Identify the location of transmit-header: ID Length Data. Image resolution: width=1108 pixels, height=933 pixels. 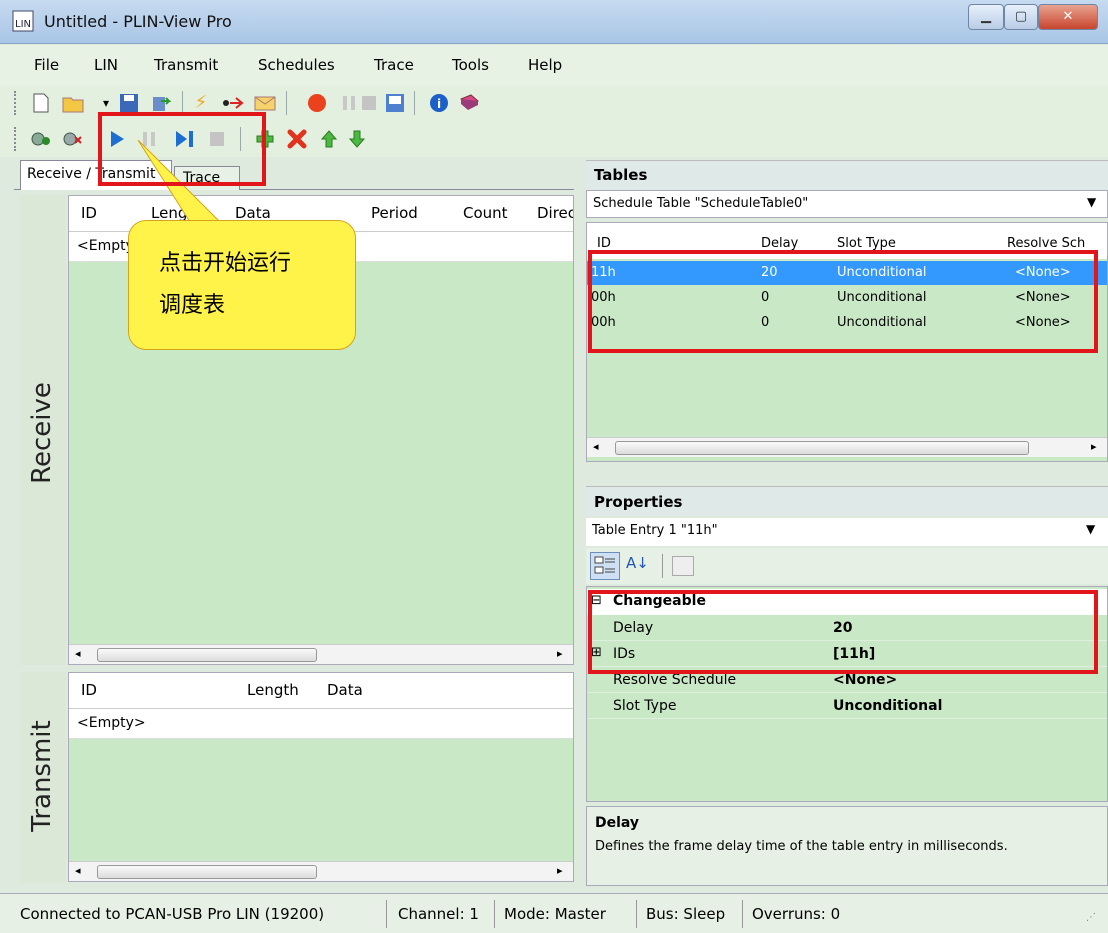
(321, 691).